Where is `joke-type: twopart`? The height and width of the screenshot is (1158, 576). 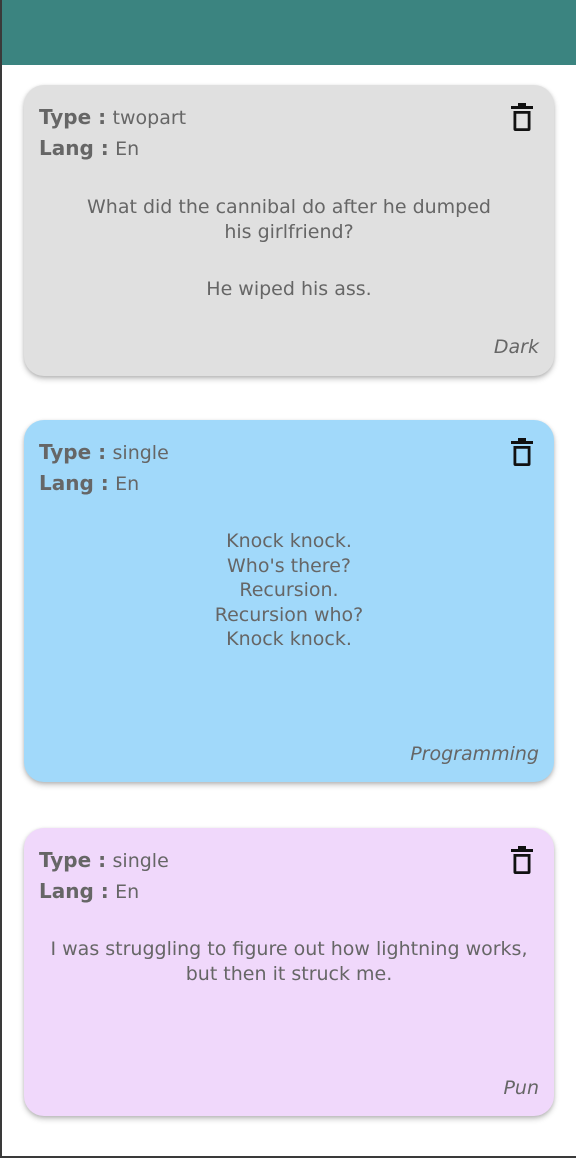
joke-type: twopart is located at coordinates (149, 118).